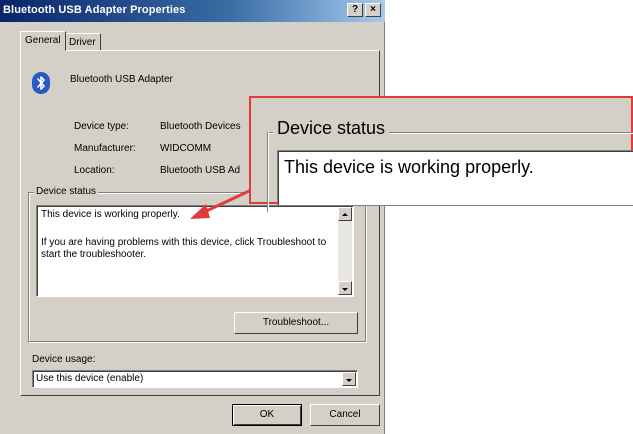 The image size is (633, 434). I want to click on zoom-device-status-label: Device status, so click(331, 128).